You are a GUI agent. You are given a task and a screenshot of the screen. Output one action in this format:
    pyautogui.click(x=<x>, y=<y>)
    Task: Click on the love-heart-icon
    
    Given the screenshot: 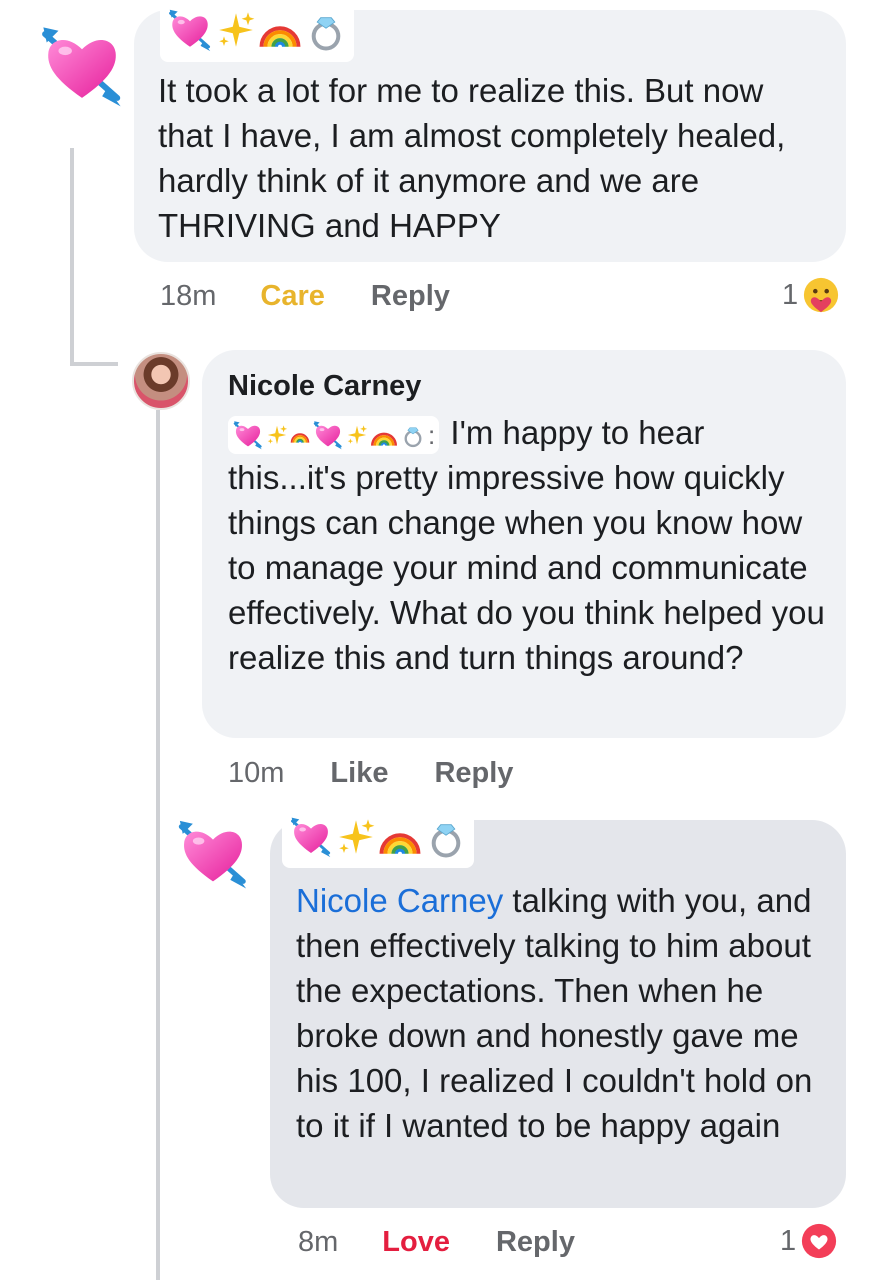 What is the action you would take?
    pyautogui.click(x=819, y=1241)
    